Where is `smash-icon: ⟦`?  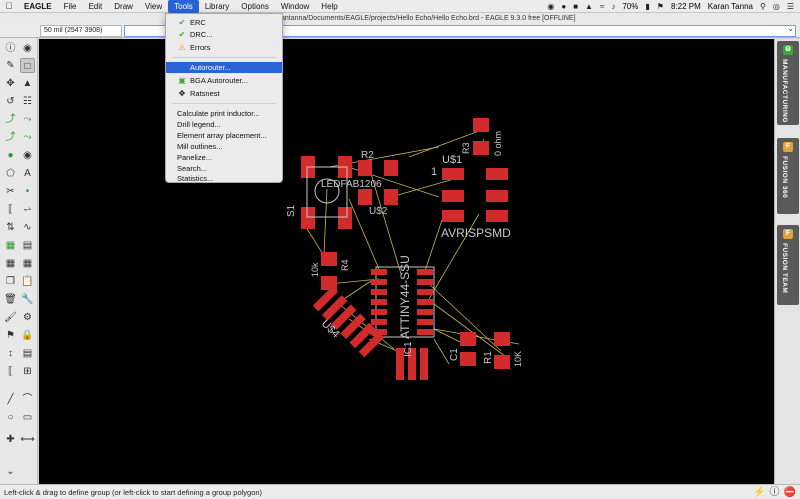 smash-icon: ⟦ is located at coordinates (10, 209).